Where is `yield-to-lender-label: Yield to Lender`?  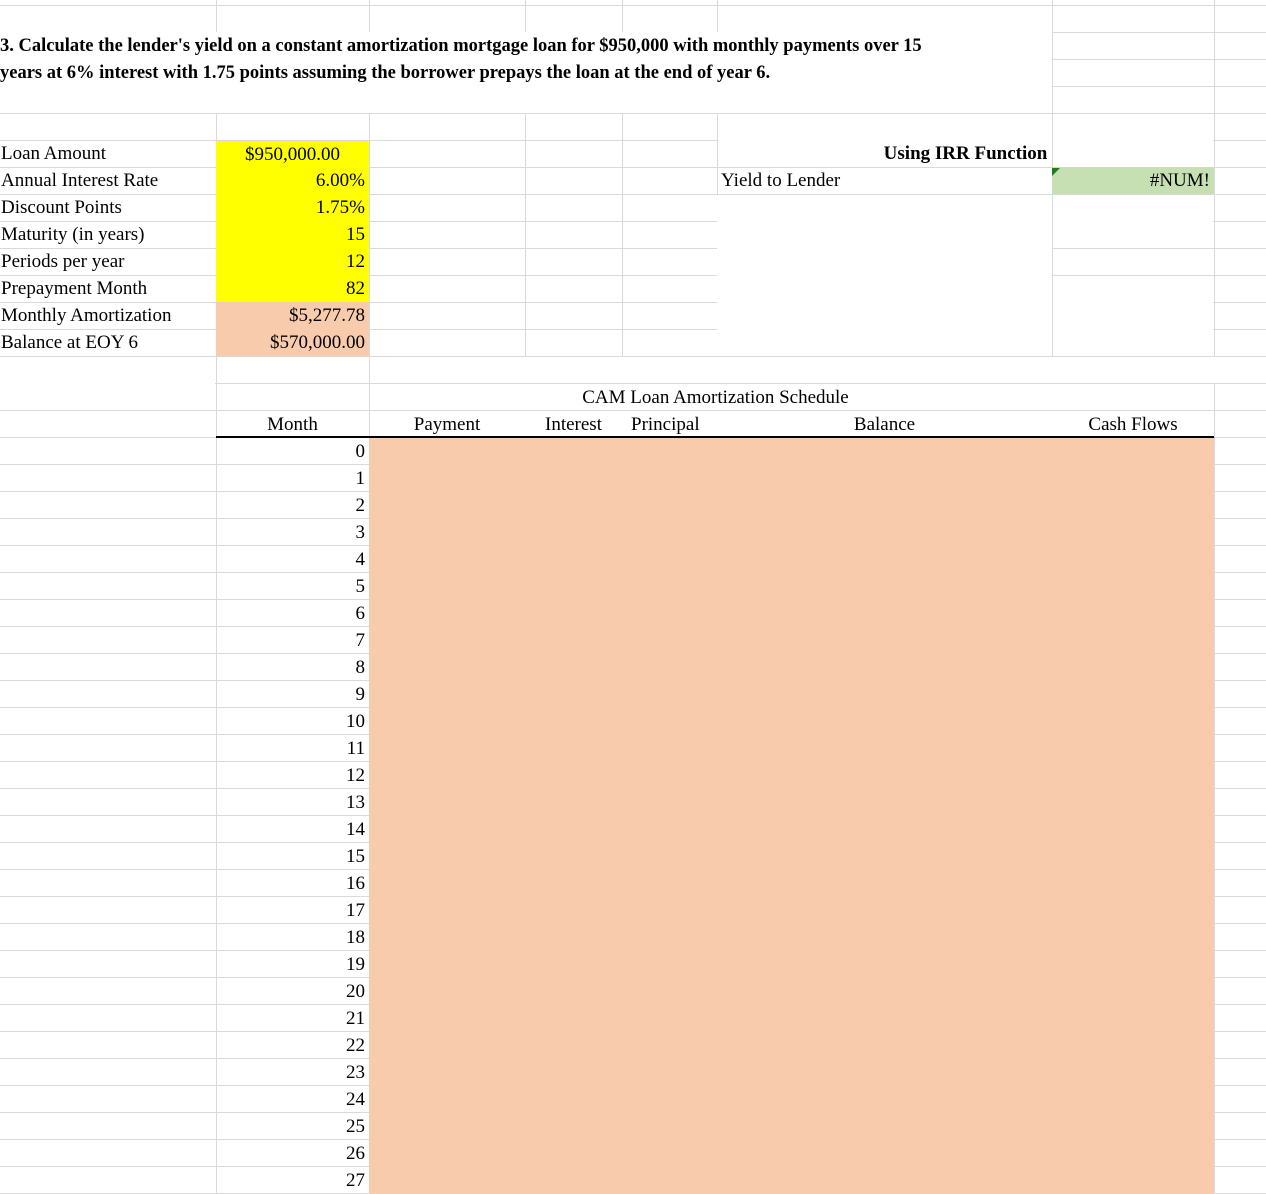 yield-to-lender-label: Yield to Lender is located at coordinates (886, 180).